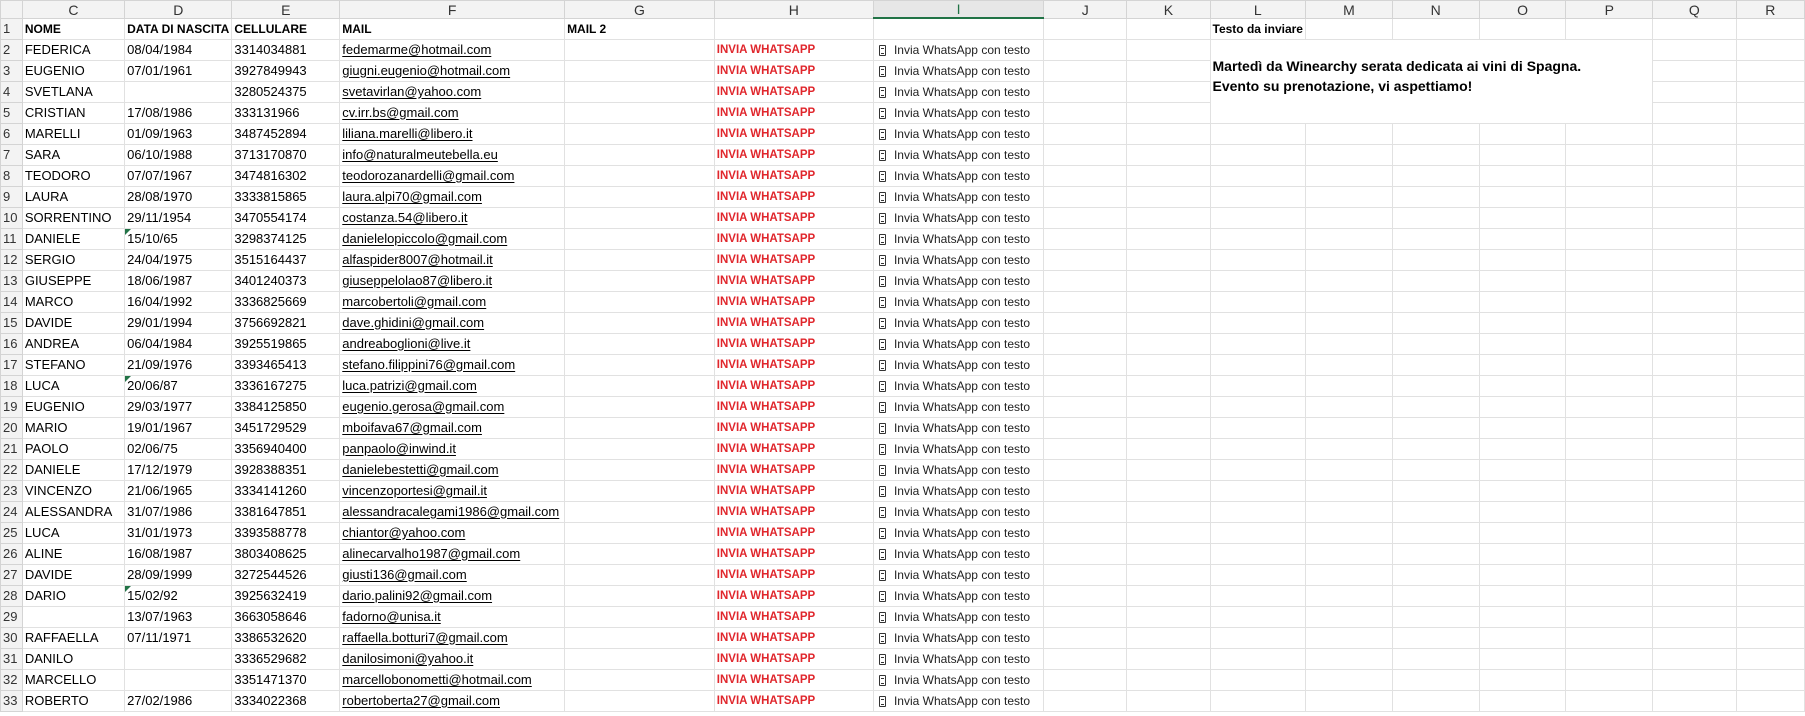  I want to click on row-number: 25, so click(11, 532).